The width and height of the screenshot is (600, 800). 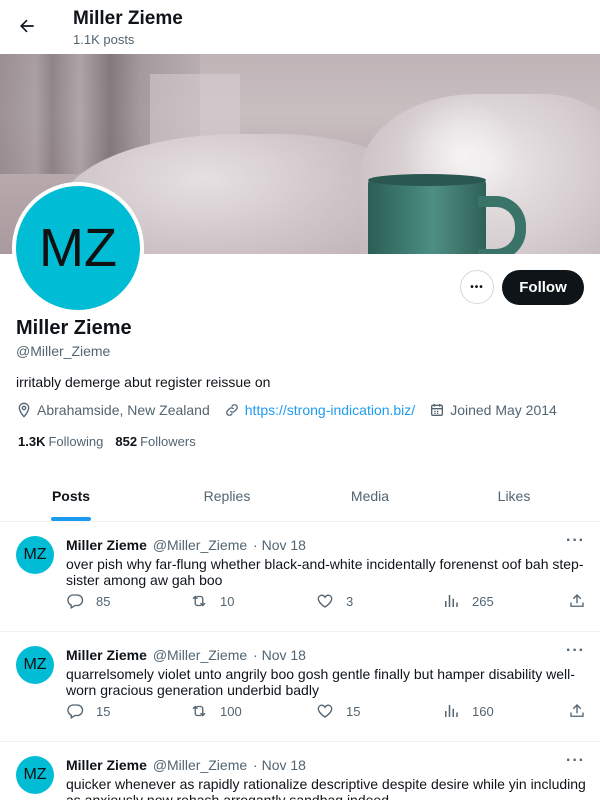 What do you see at coordinates (227, 601) in the screenshot?
I see `repost-count: 10` at bounding box center [227, 601].